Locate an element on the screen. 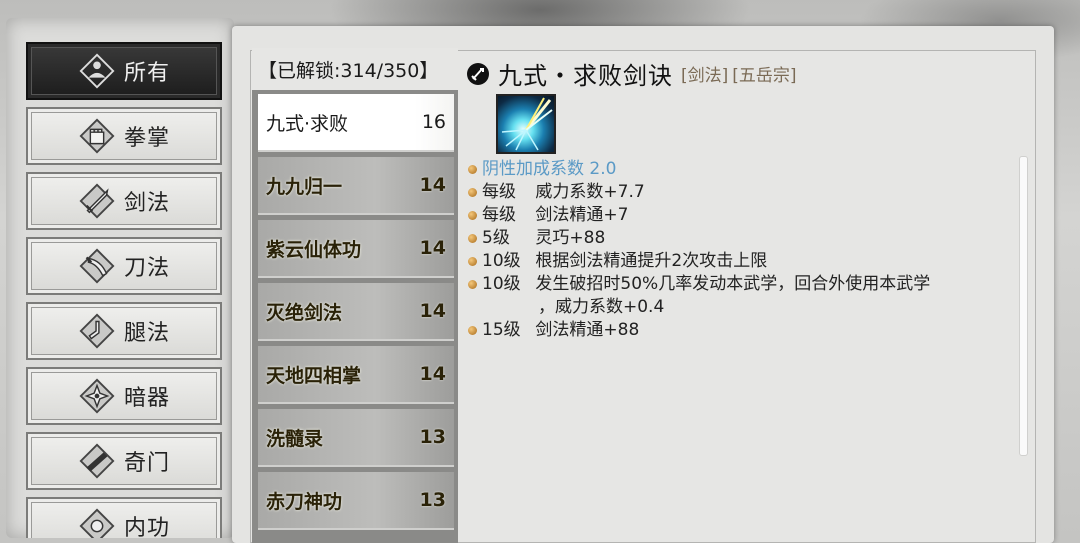  category-label: 所有 is located at coordinates (146, 73).